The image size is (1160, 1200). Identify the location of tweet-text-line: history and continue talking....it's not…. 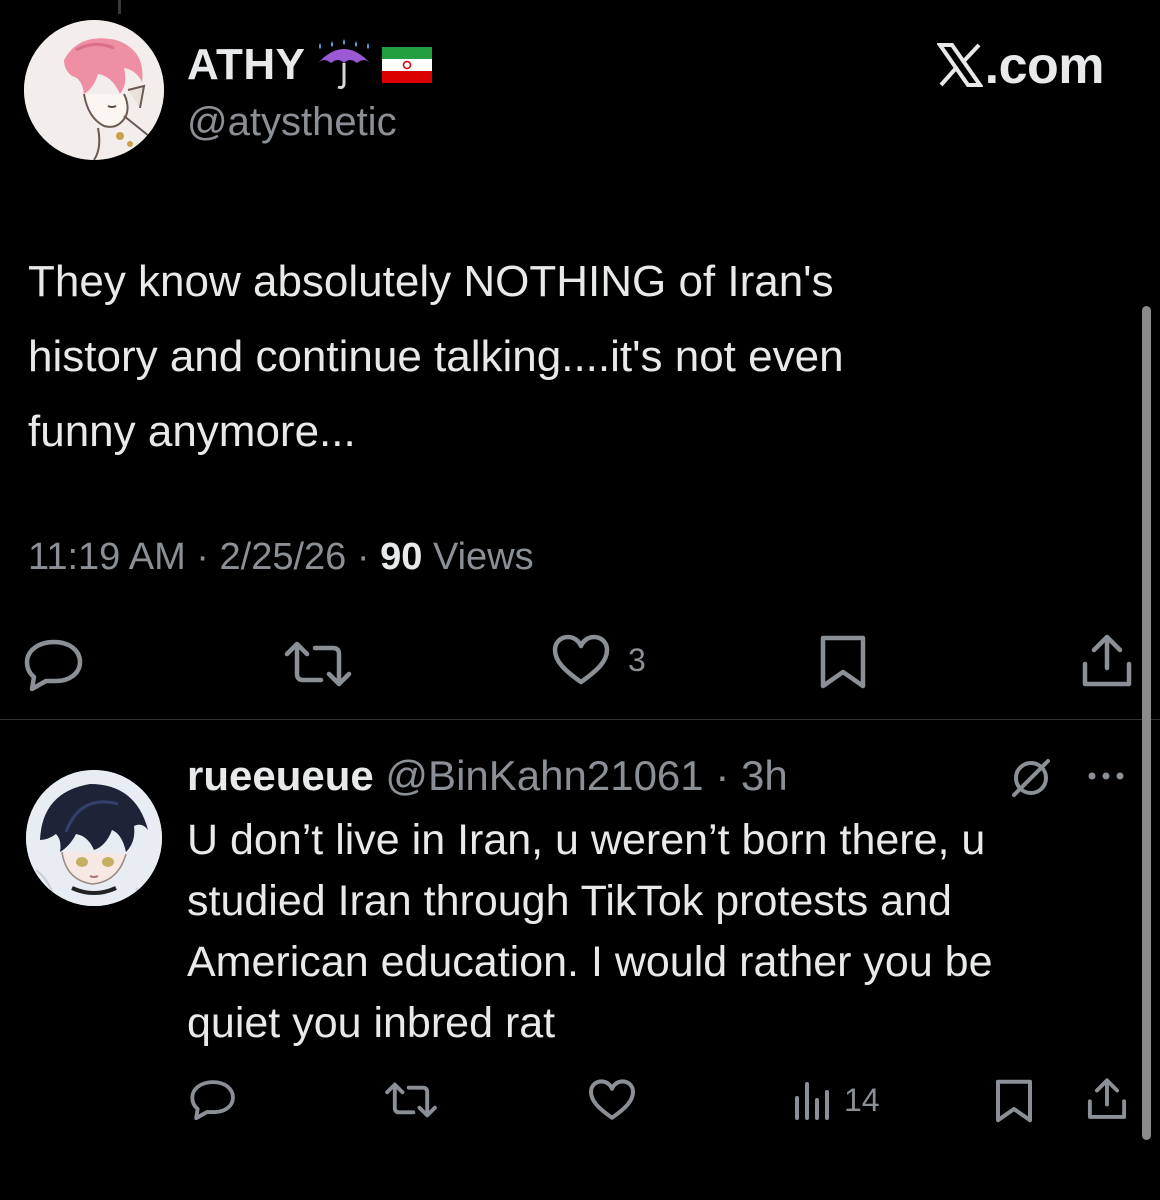
(436, 356).